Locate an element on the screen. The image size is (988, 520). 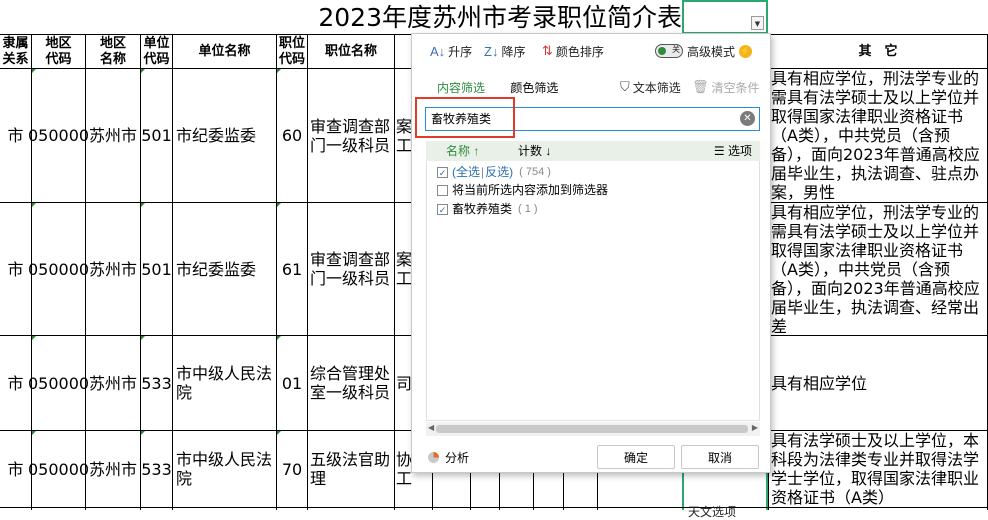
color-sort-button: ⇅ 颜色排序 is located at coordinates (573, 51).